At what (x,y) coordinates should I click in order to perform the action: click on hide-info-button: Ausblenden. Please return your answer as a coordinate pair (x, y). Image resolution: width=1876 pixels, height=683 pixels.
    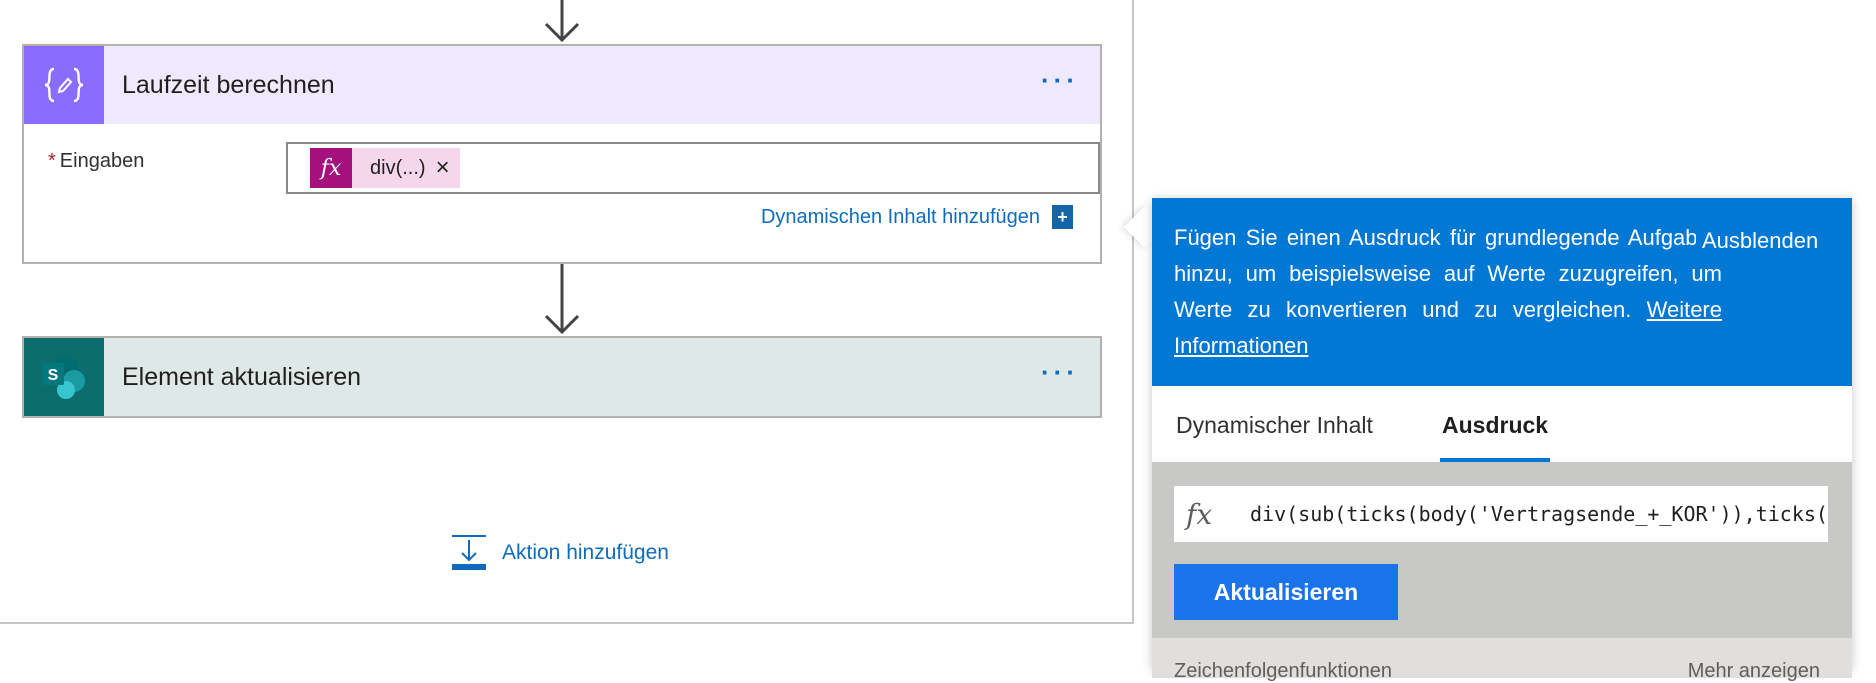
    Looking at the image, I should click on (1760, 241).